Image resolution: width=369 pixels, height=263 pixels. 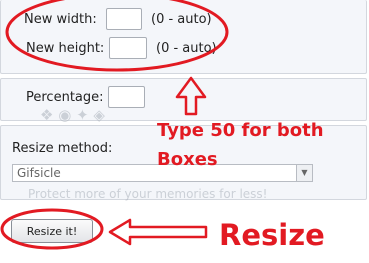 What do you see at coordinates (186, 48) in the screenshot?
I see `height-hint: (0 - auto)` at bounding box center [186, 48].